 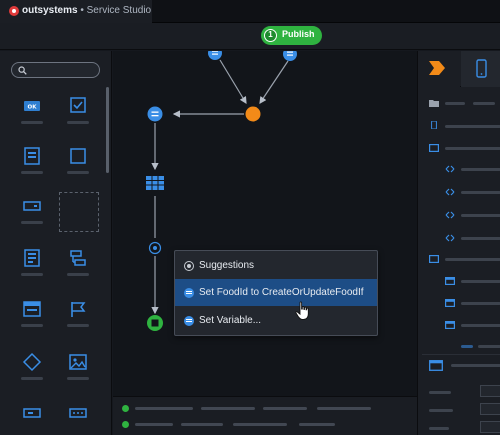 I want to click on search-icon, so click(x=22, y=70).